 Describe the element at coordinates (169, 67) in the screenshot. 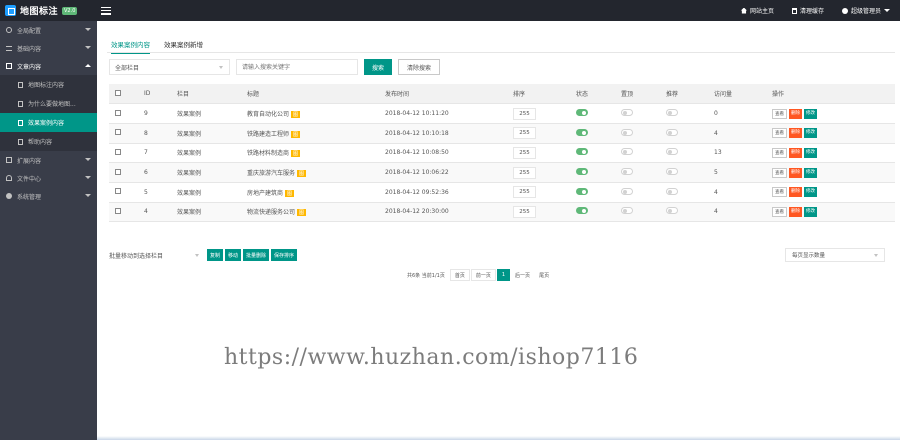

I see `category-select: 全部栏目` at that location.